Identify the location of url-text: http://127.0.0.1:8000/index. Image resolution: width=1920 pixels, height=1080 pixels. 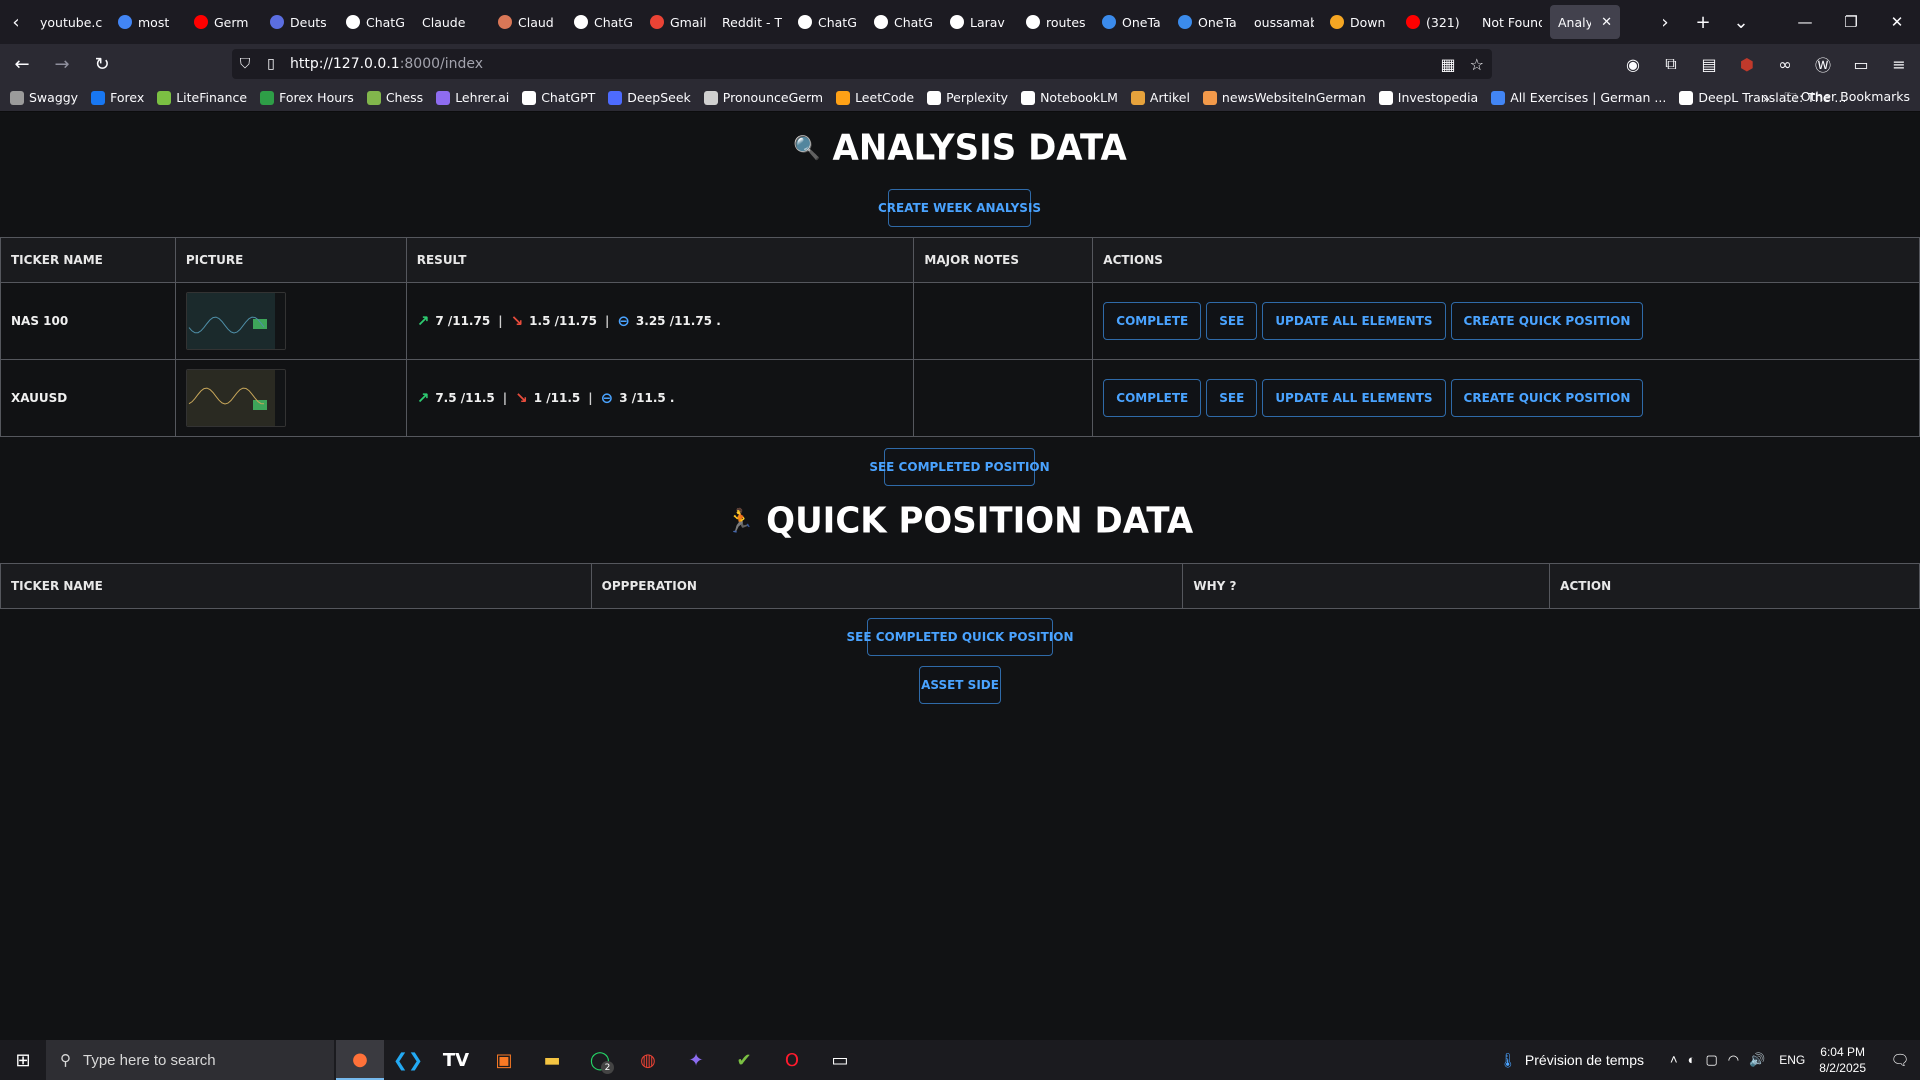
(386, 64).